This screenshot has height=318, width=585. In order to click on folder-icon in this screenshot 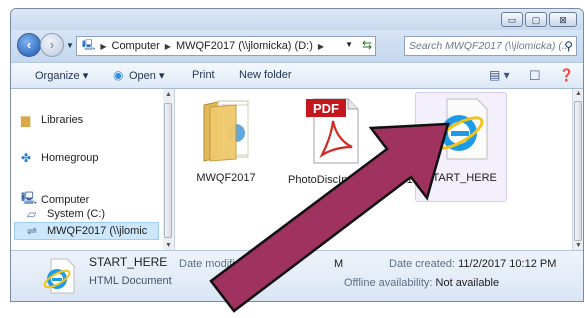, I will do `click(226, 131)`.